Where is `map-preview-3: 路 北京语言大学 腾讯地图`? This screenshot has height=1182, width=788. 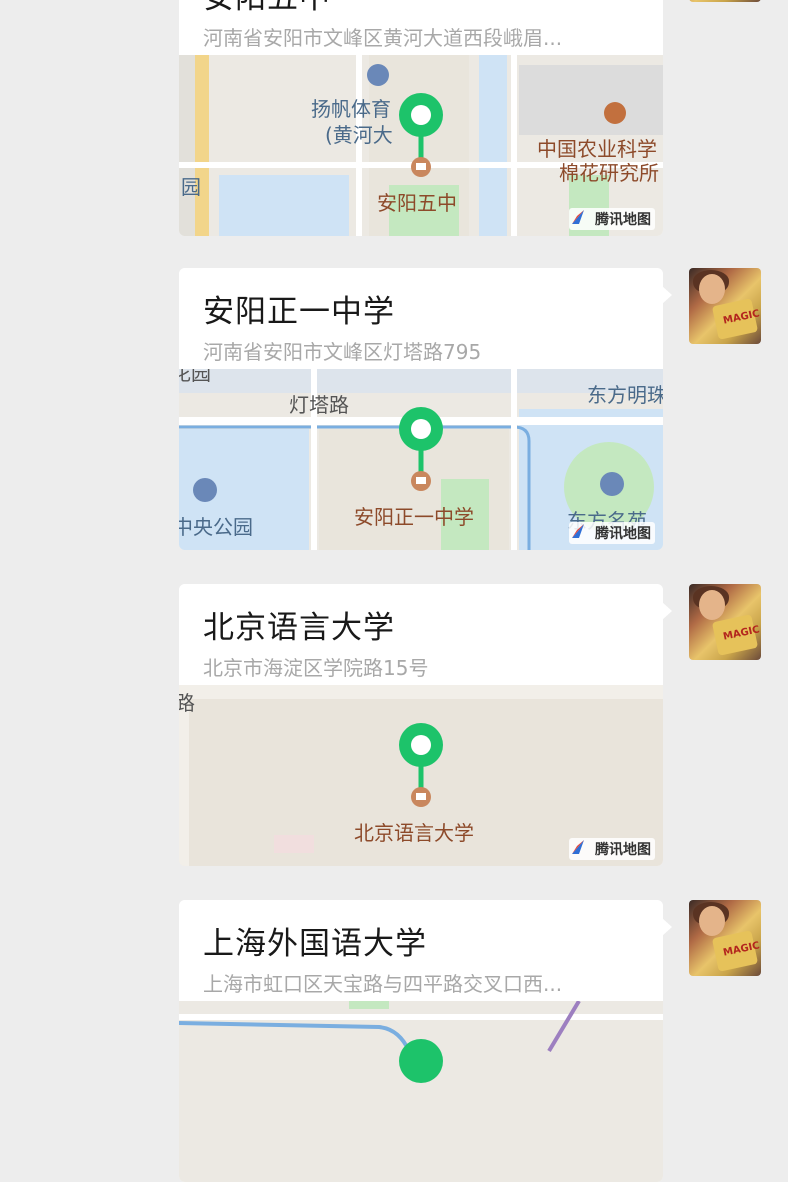
map-preview-3: 路 北京语言大学 腾讯地图 is located at coordinates (421, 775).